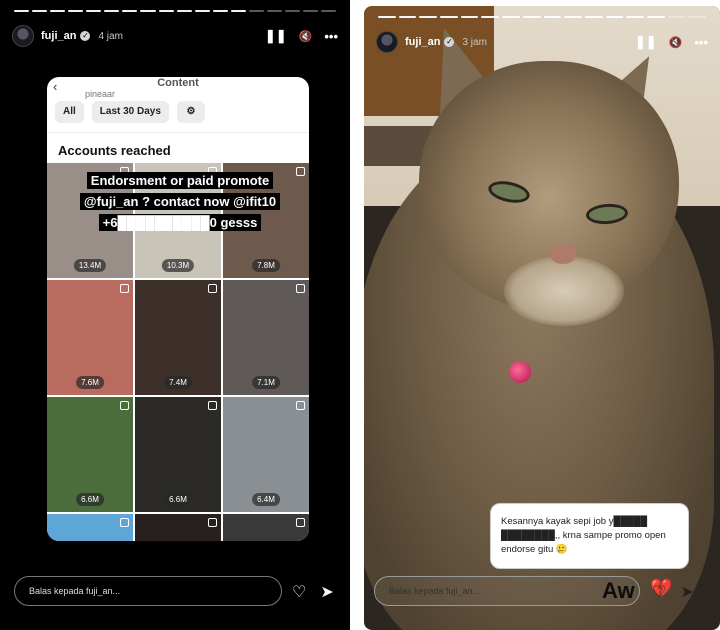  What do you see at coordinates (178, 83) in the screenshot?
I see `card-title: Content` at bounding box center [178, 83].